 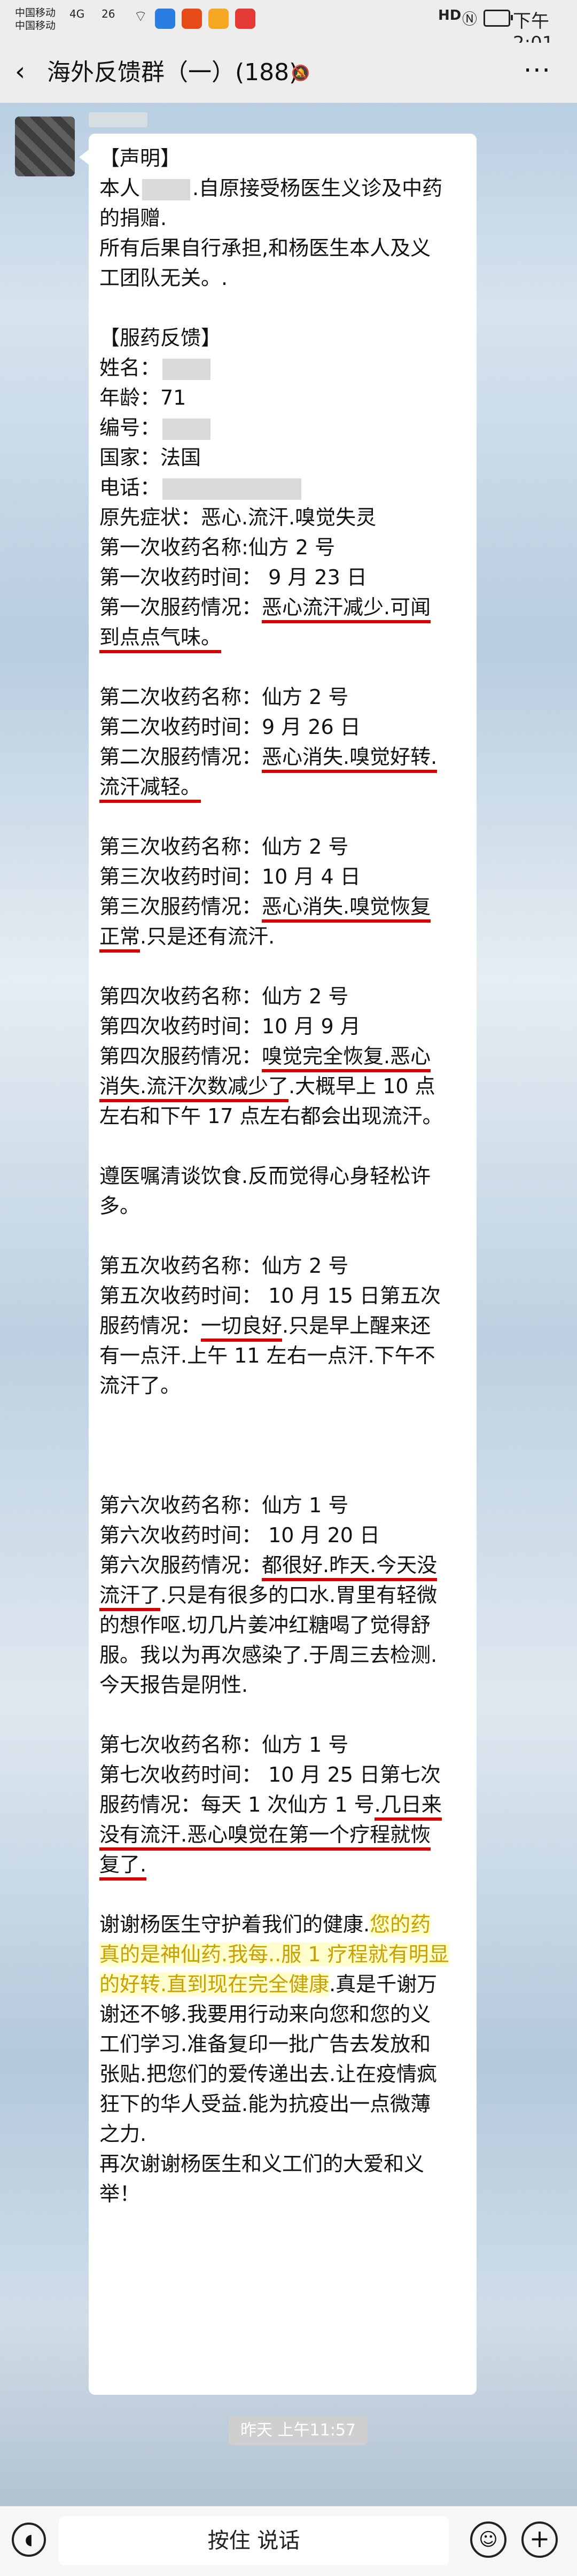 What do you see at coordinates (77, 14) in the screenshot?
I see `network-label-1: 4G` at bounding box center [77, 14].